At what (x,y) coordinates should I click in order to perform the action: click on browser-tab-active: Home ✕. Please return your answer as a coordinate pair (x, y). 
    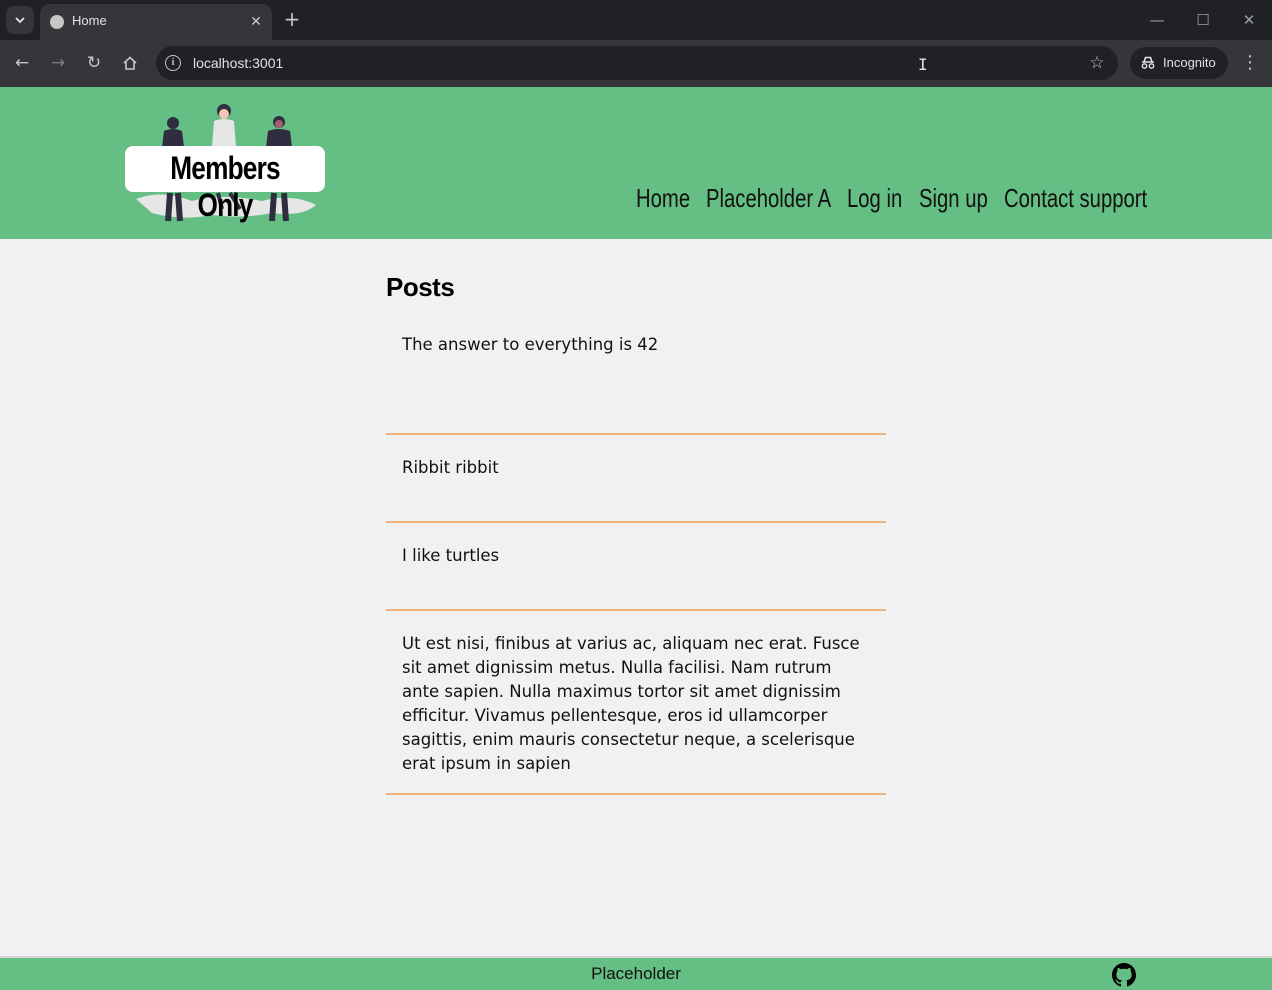
    Looking at the image, I should click on (156, 22).